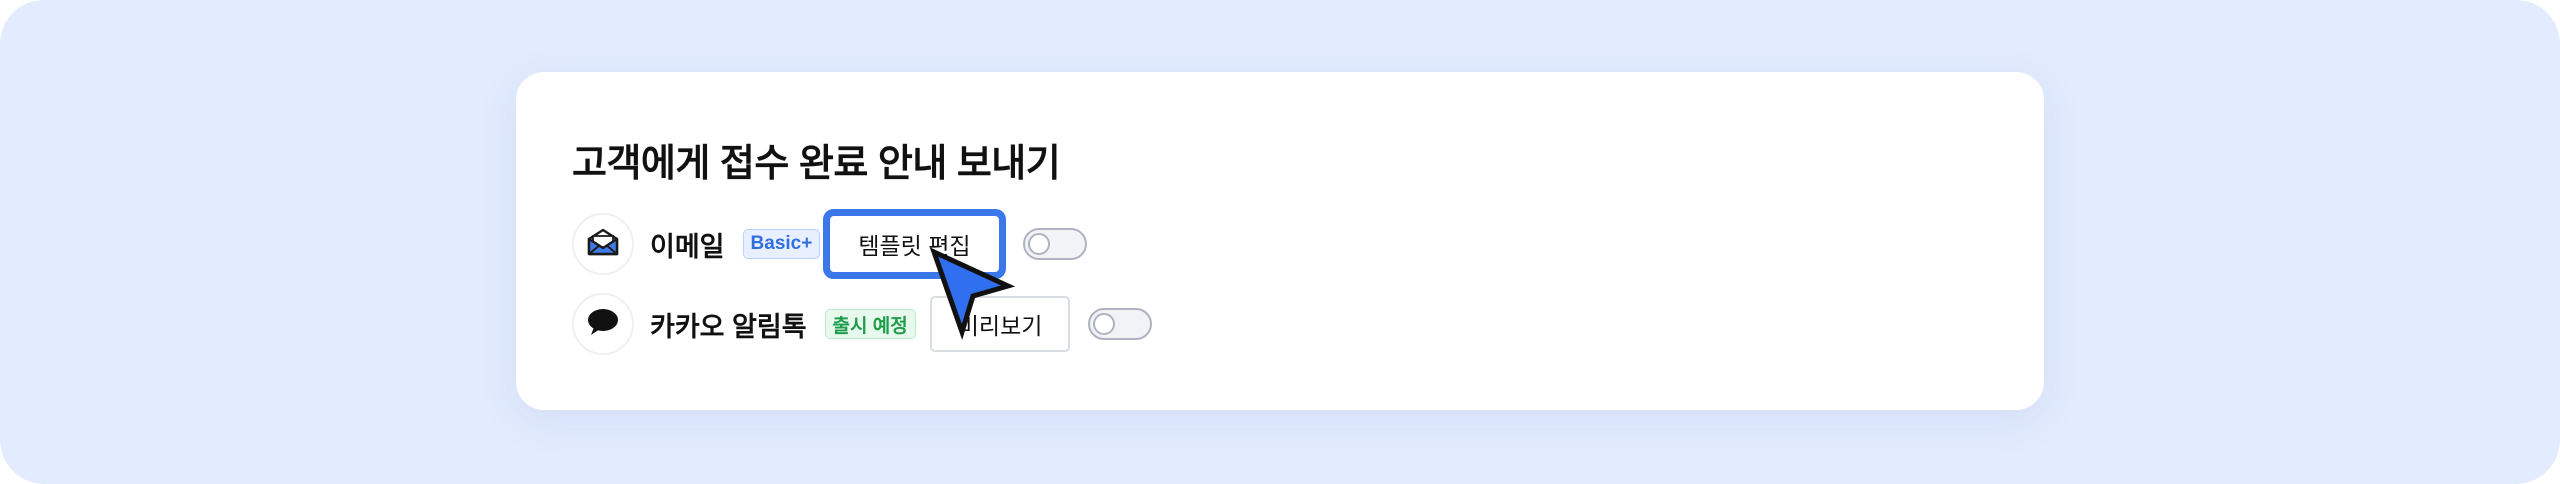  I want to click on channel-row-email: 이메일 Basic+ 템플릿 편집, so click(829, 244).